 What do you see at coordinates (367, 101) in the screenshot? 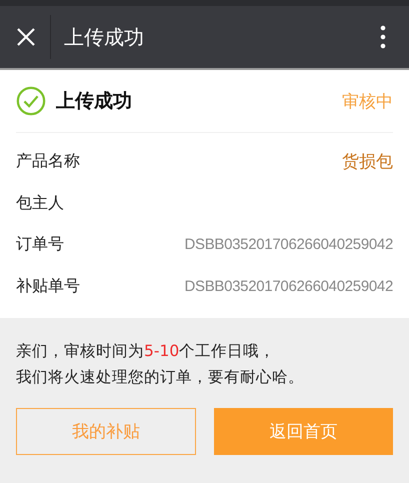
I see `review-status: 审核中` at bounding box center [367, 101].